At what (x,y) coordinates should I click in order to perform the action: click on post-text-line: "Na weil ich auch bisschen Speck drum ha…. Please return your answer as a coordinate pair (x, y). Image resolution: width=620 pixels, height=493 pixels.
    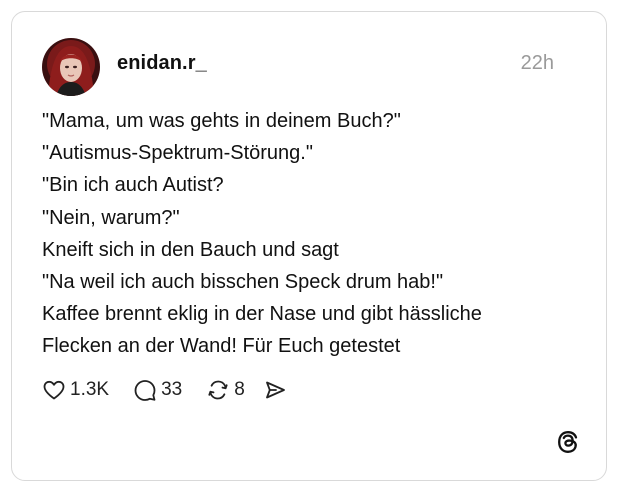
    Looking at the image, I should click on (243, 282).